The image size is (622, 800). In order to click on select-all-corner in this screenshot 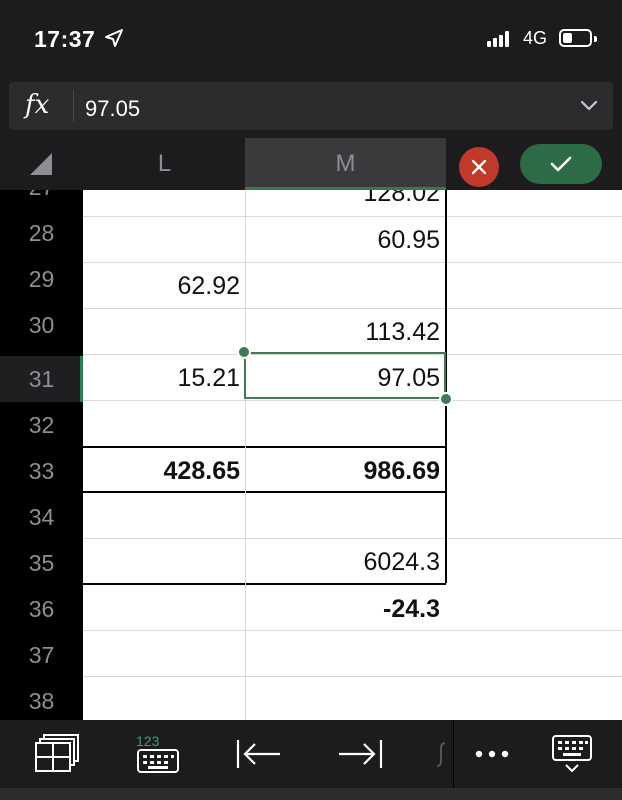, I will do `click(41, 164)`.